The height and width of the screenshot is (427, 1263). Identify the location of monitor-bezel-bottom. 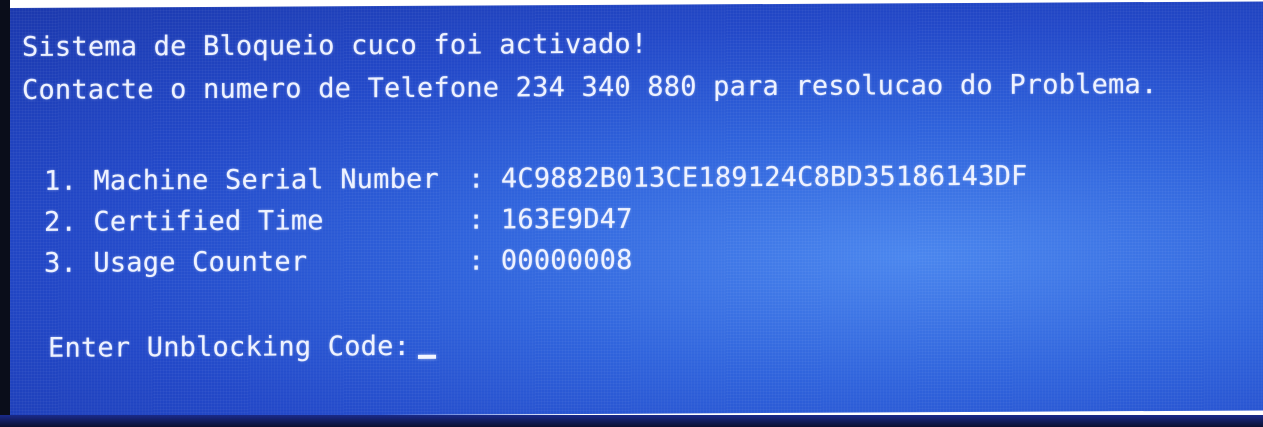
(631, 421).